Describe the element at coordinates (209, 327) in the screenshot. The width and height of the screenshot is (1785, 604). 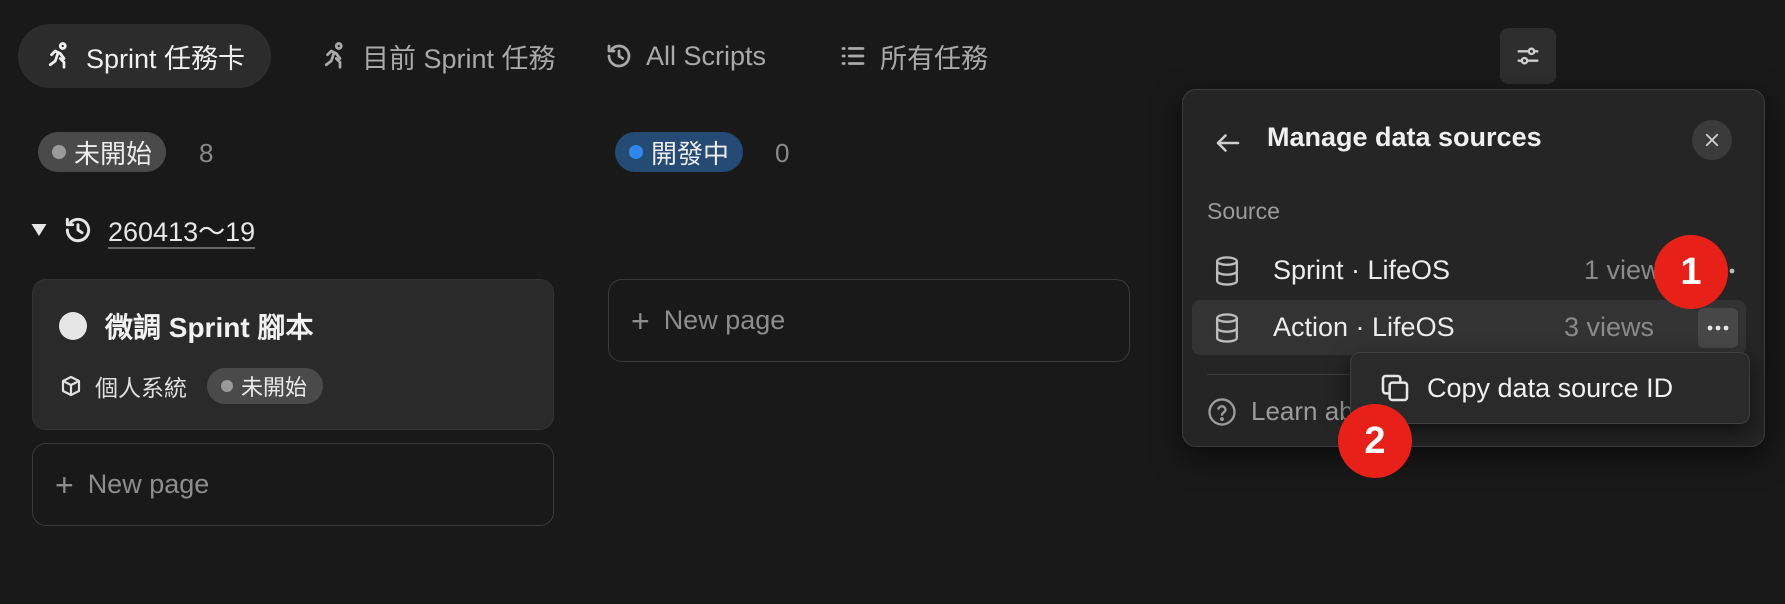
I see `card-title: 微調 Sprint 腳本` at that location.